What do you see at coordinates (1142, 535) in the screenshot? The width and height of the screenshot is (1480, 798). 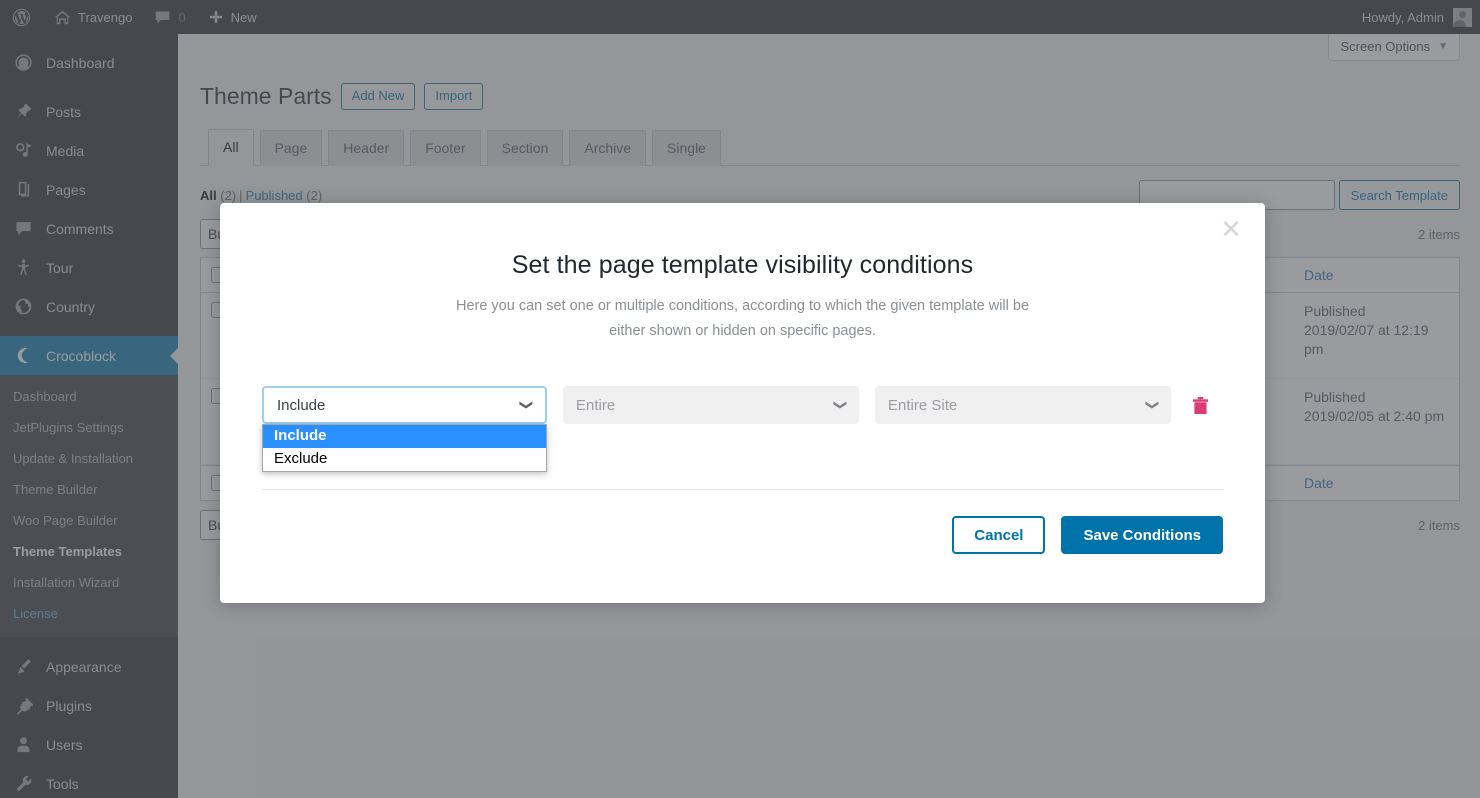 I see `save-conditions-button: Save Conditions` at bounding box center [1142, 535].